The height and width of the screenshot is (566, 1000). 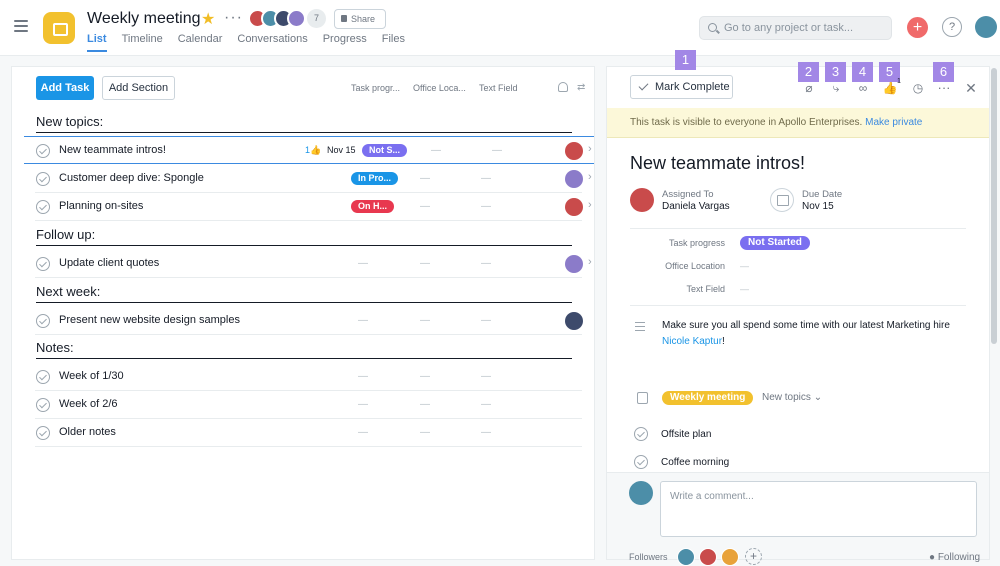 I want to click on hamburger-menu-icon, so click(x=21, y=26).